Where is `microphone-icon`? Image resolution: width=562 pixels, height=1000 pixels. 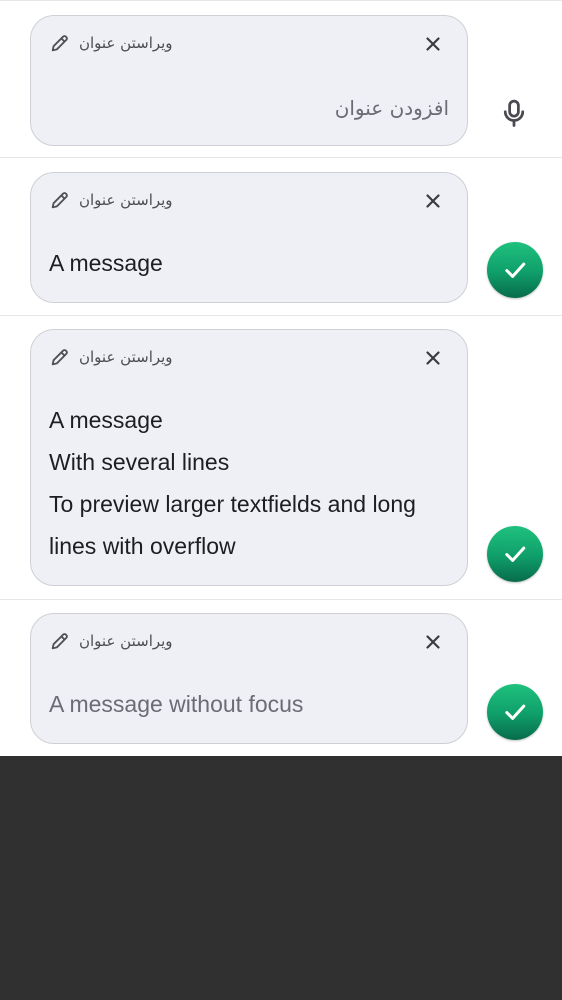
microphone-icon is located at coordinates (514, 113).